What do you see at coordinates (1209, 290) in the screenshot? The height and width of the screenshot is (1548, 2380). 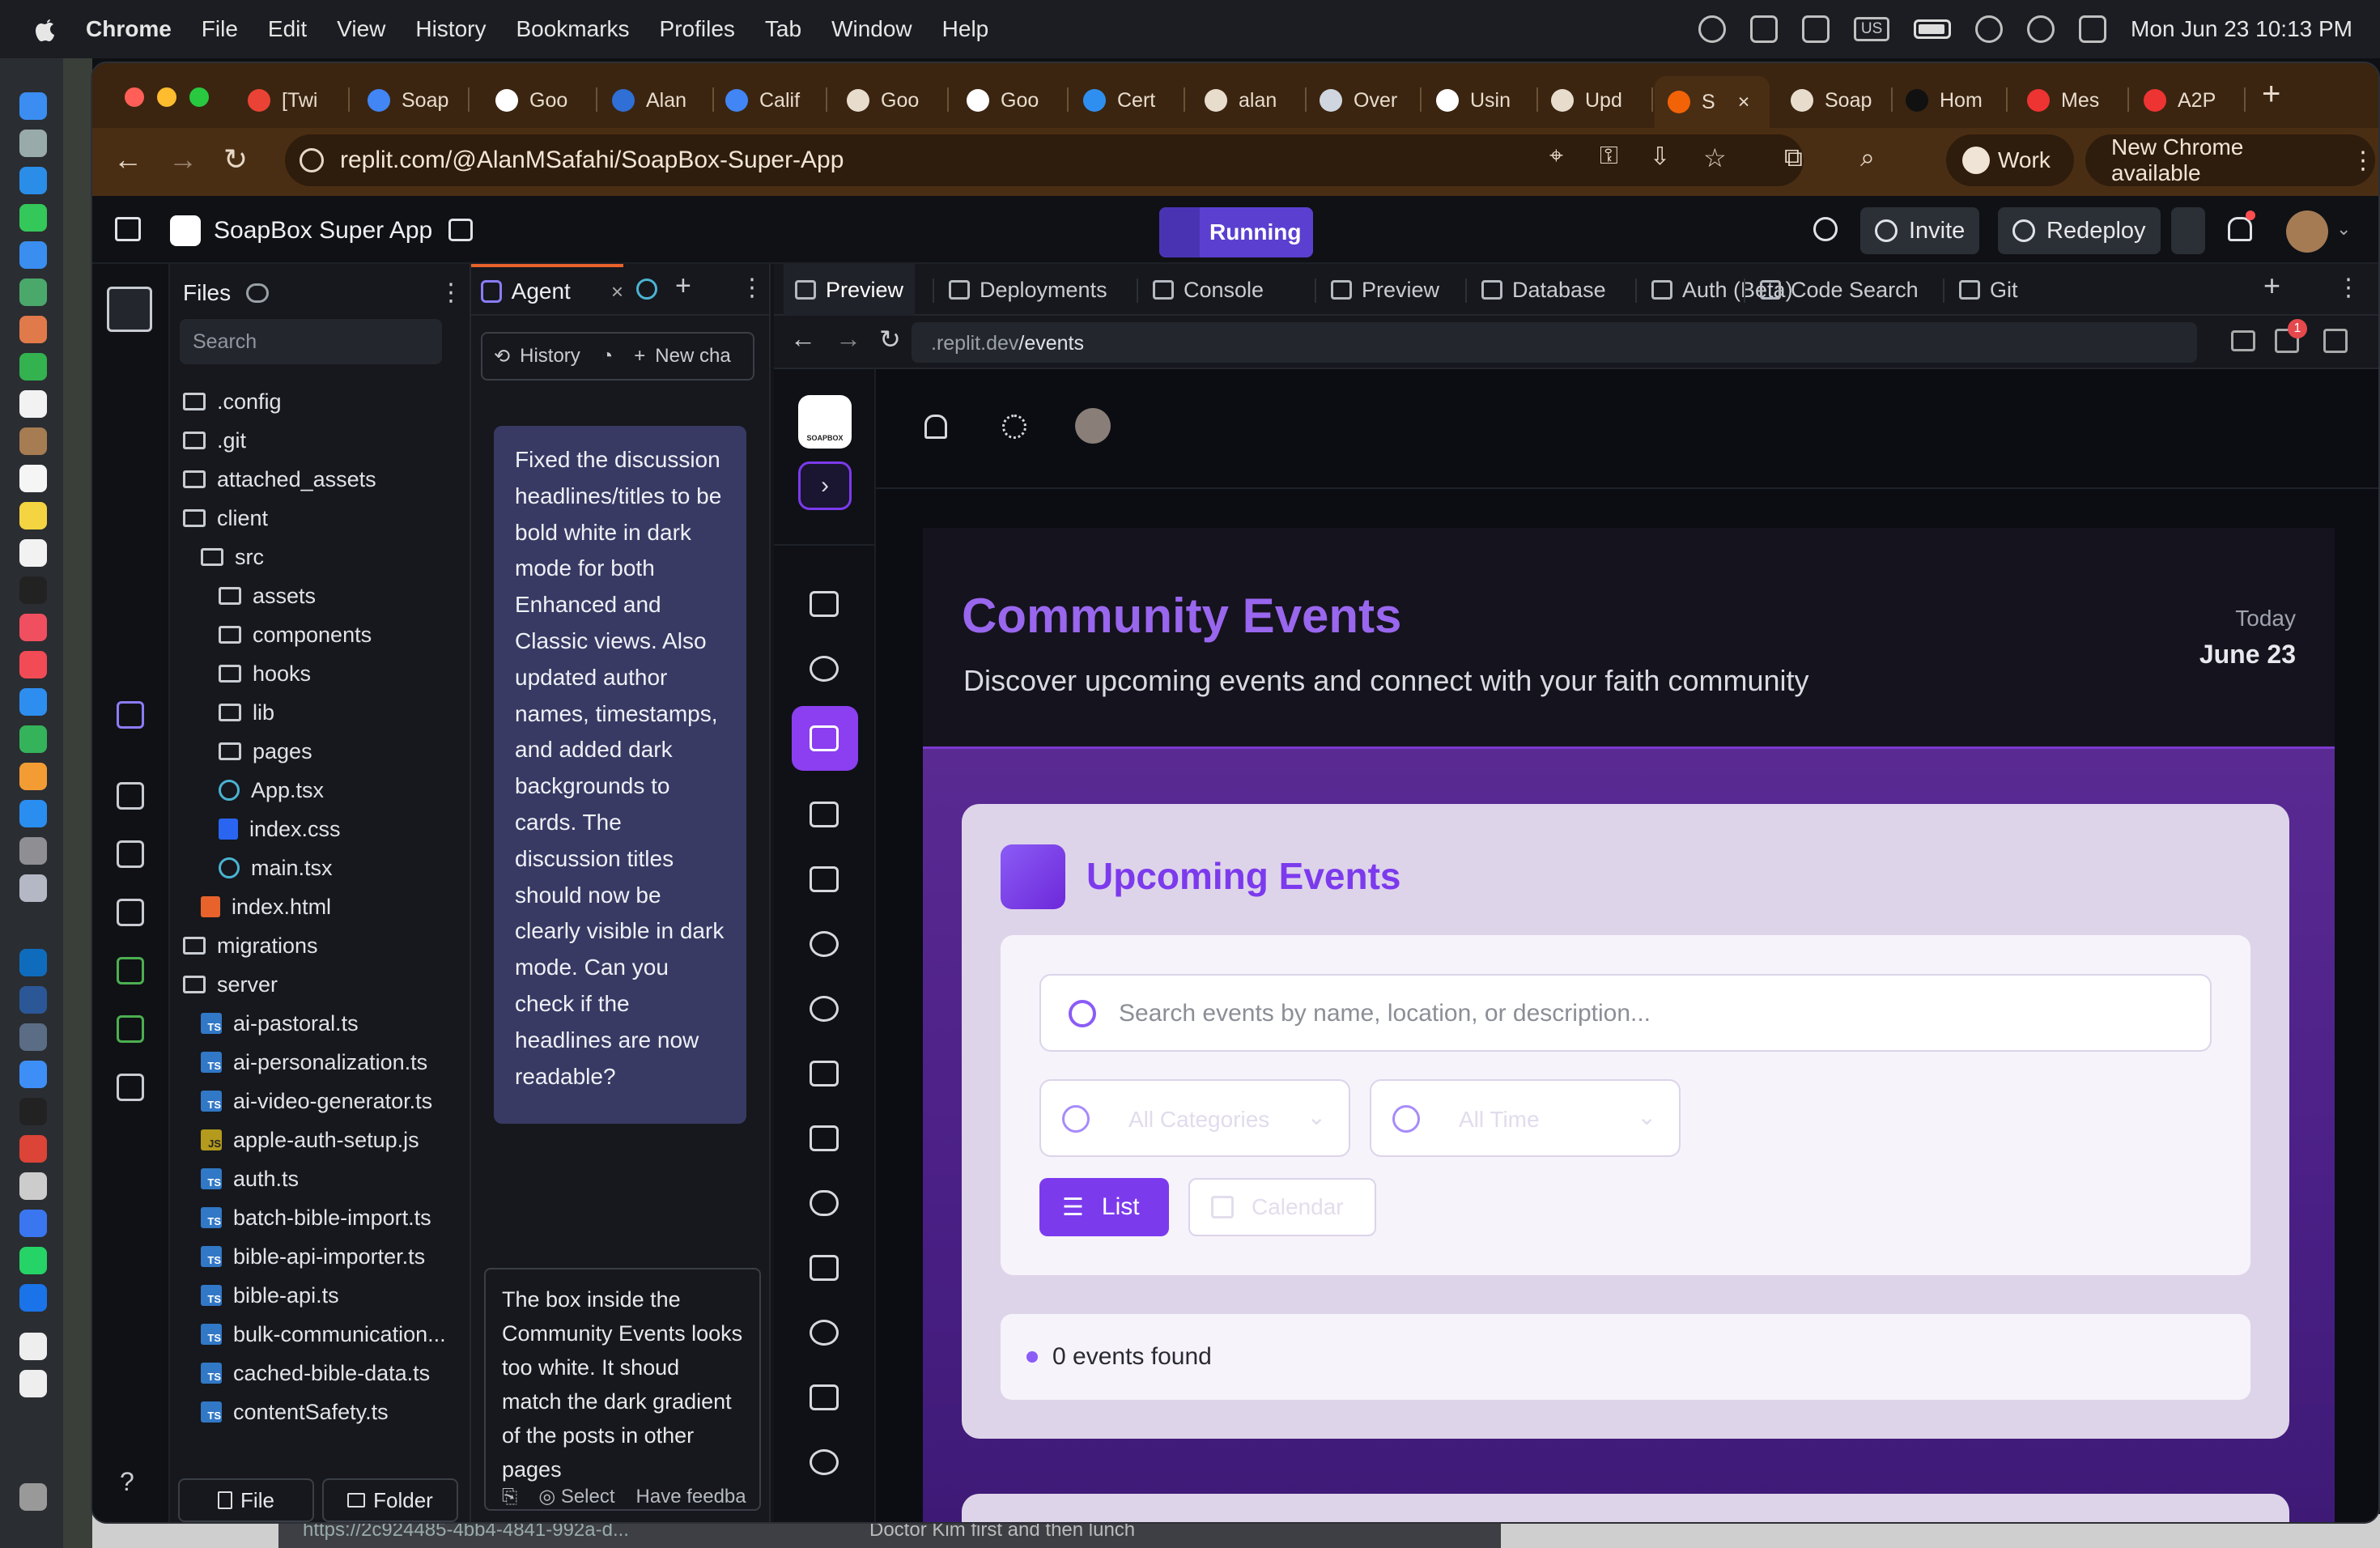 I see `tab-console: Console` at bounding box center [1209, 290].